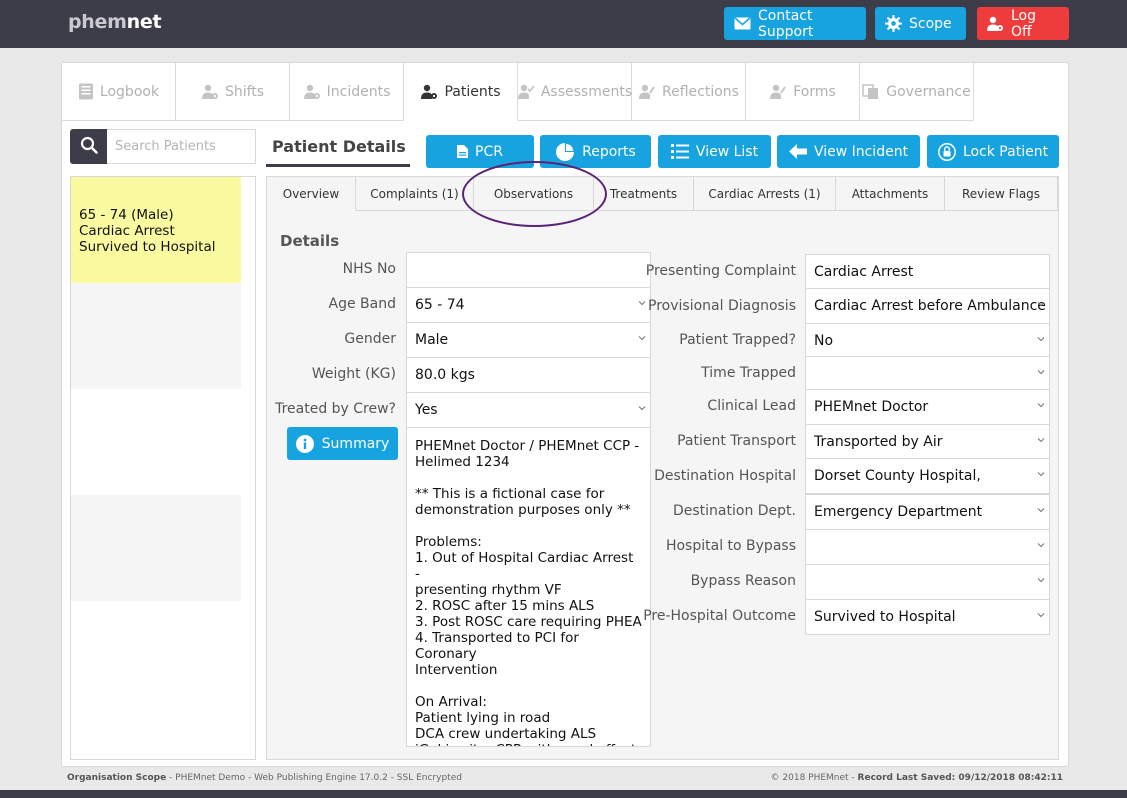  I want to click on time-trapped-select, so click(927, 374).